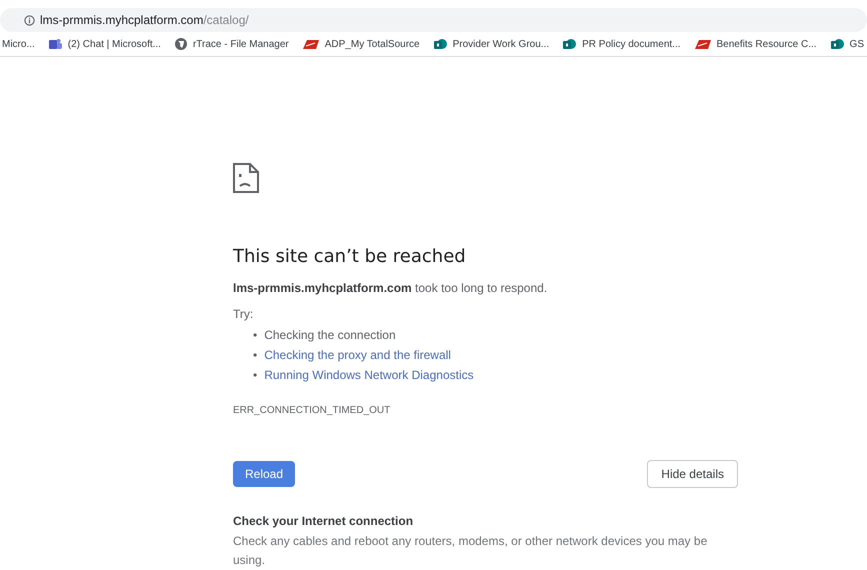 This screenshot has width=867, height=570. What do you see at coordinates (369, 375) in the screenshot?
I see `suggestion-link: Running Windows Network Diagnostics` at bounding box center [369, 375].